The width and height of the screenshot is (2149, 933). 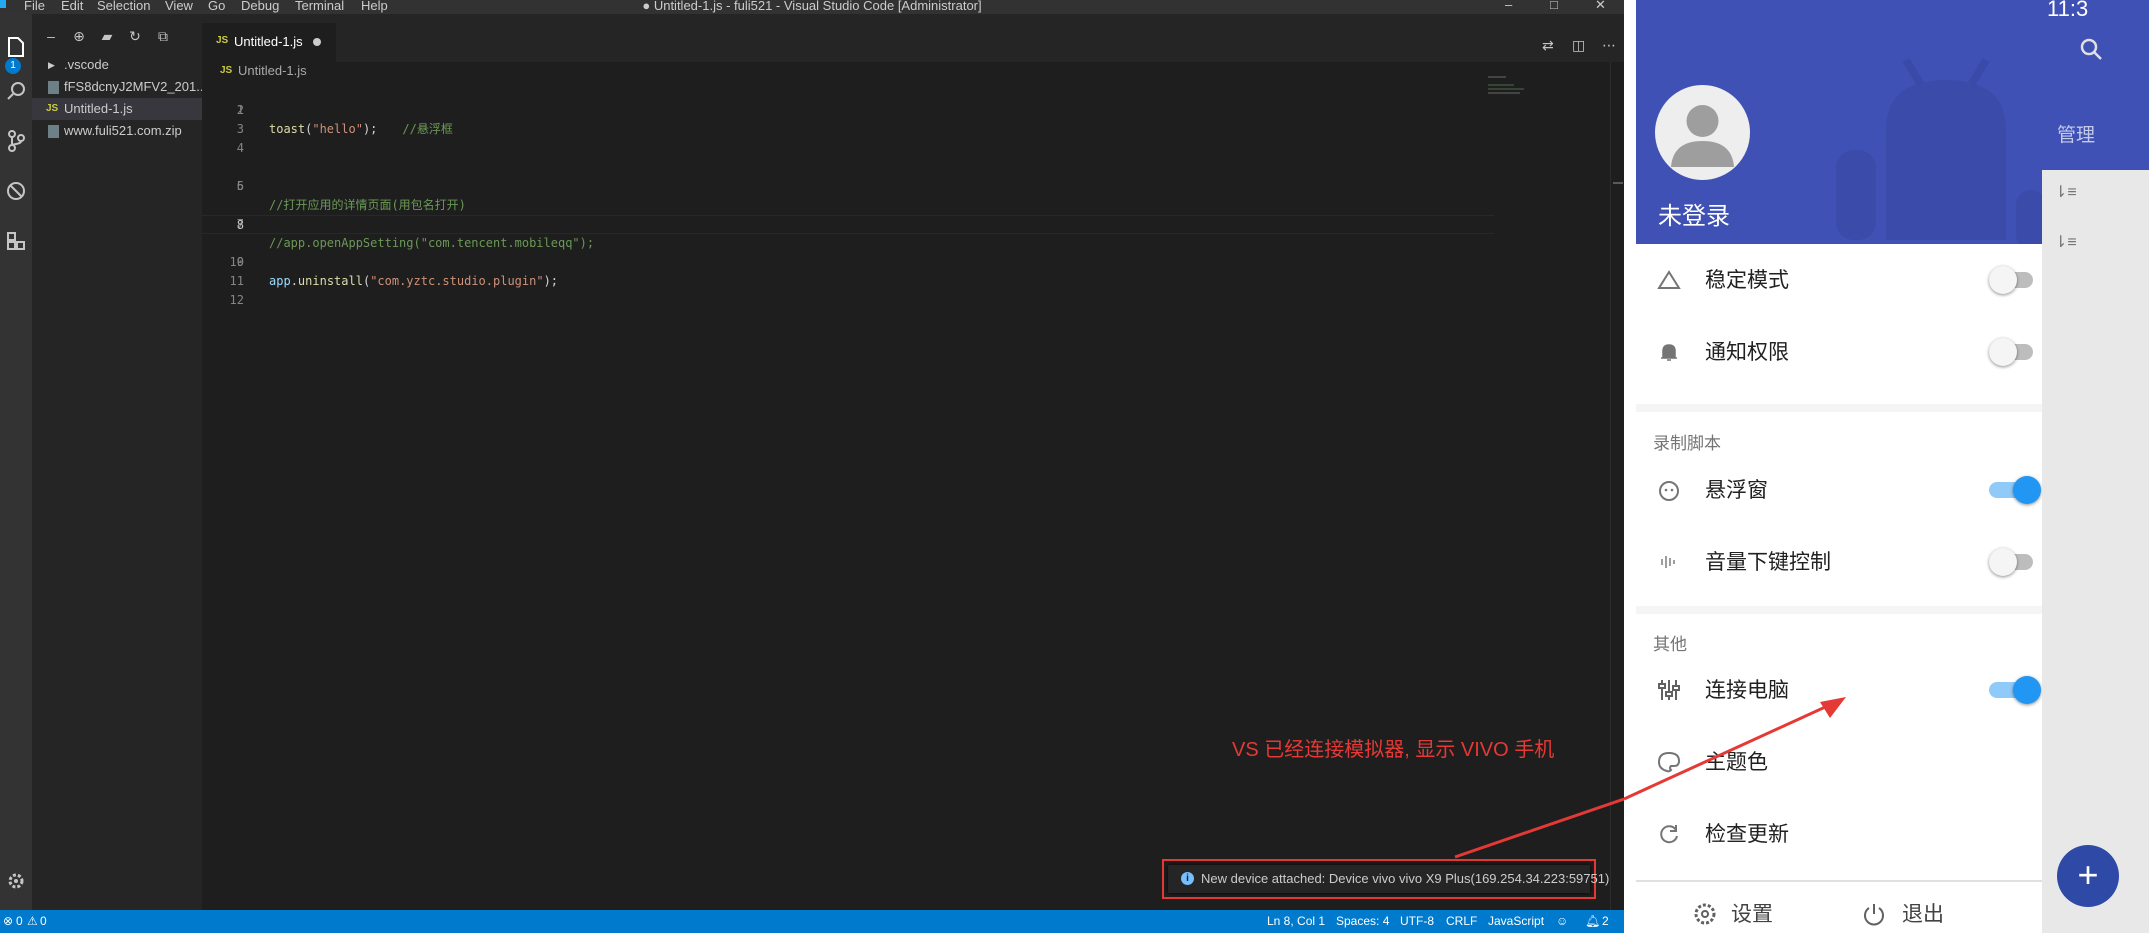 What do you see at coordinates (1939, 150) in the screenshot?
I see `android-robot-watermark-icon` at bounding box center [1939, 150].